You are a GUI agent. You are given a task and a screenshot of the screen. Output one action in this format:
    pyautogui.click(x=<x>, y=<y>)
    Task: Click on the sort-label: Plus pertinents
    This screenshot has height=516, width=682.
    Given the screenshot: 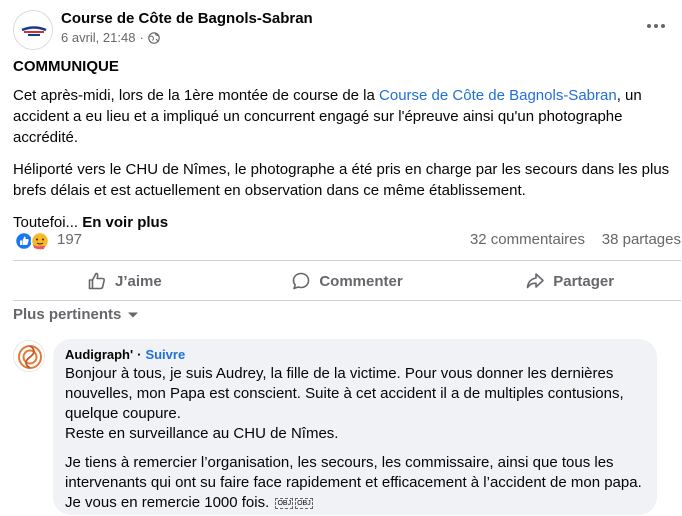 What is the action you would take?
    pyautogui.click(x=67, y=314)
    